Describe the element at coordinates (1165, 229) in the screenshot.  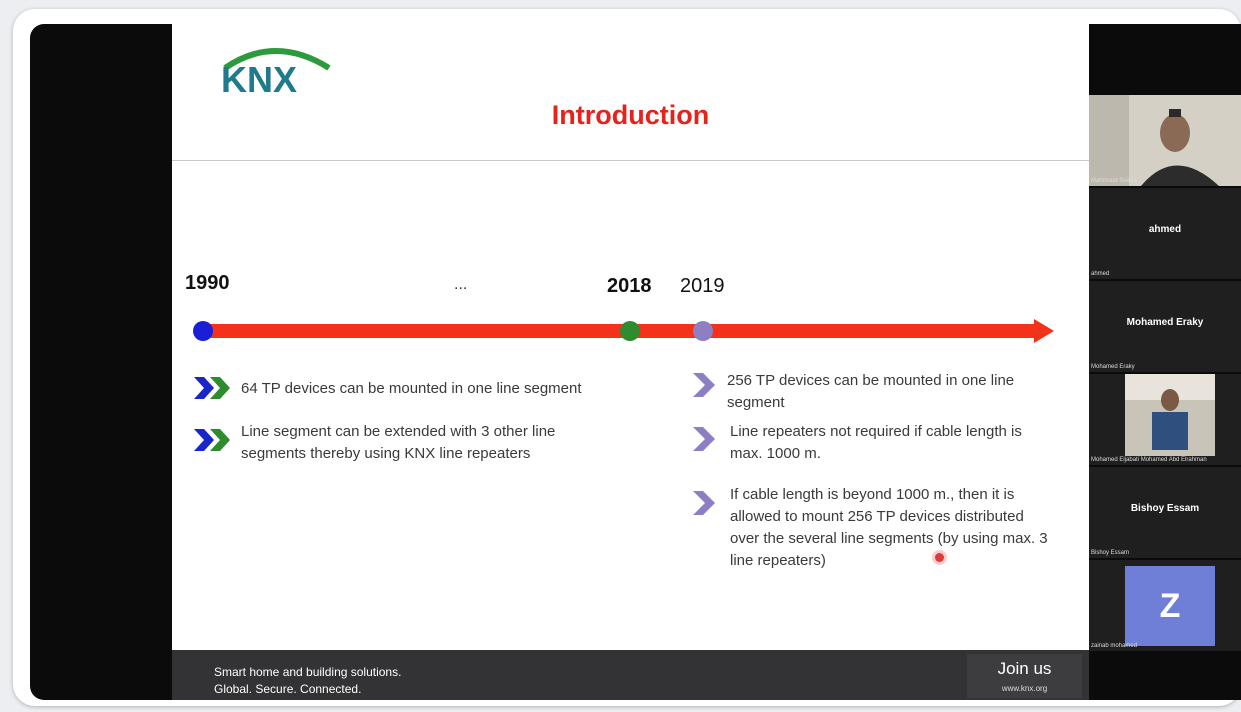
I see `participant-display-name: ahmed` at that location.